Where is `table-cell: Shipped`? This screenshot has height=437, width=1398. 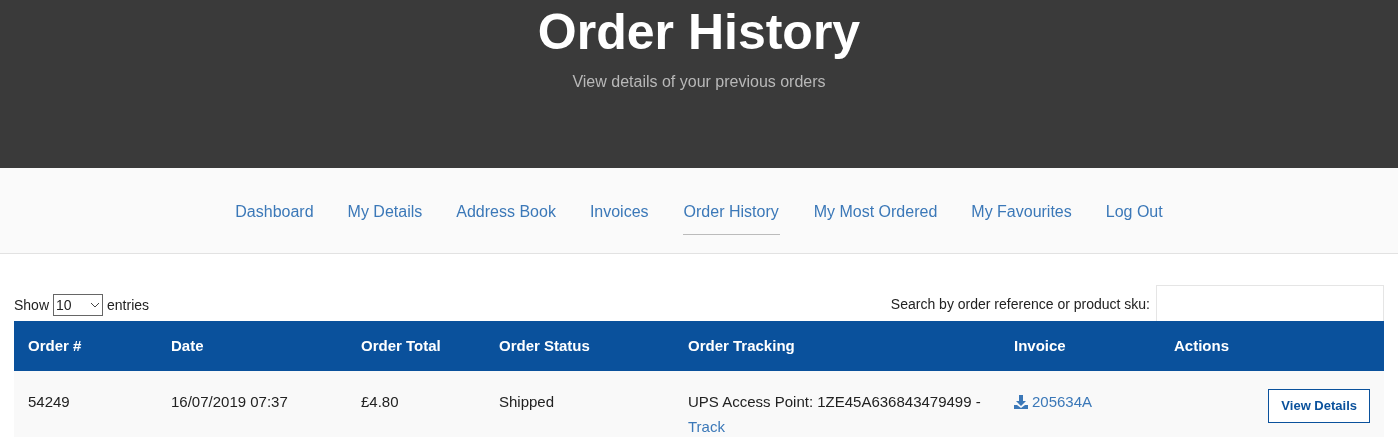 table-cell: Shipped is located at coordinates (527, 401).